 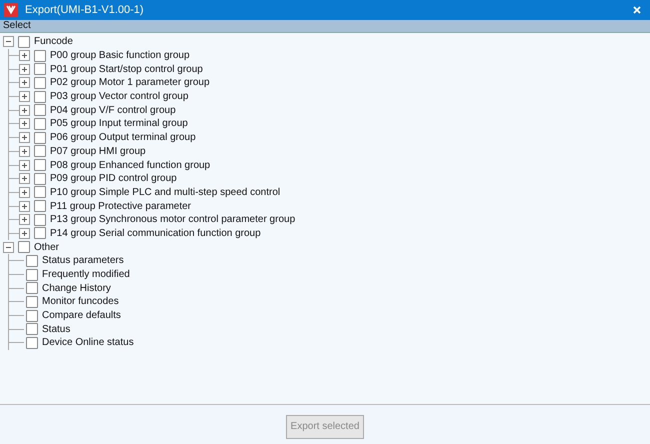 I want to click on tree-item-label: P13 group Synchronous motor control parameter group, so click(x=173, y=220).